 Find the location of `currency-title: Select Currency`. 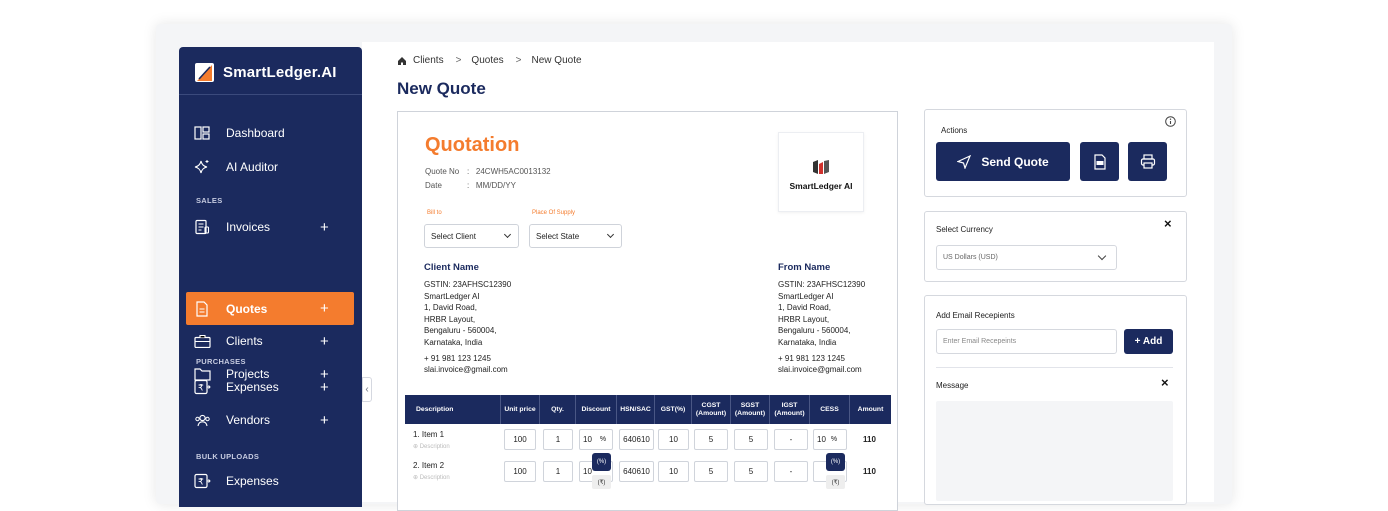

currency-title: Select Currency is located at coordinates (964, 229).